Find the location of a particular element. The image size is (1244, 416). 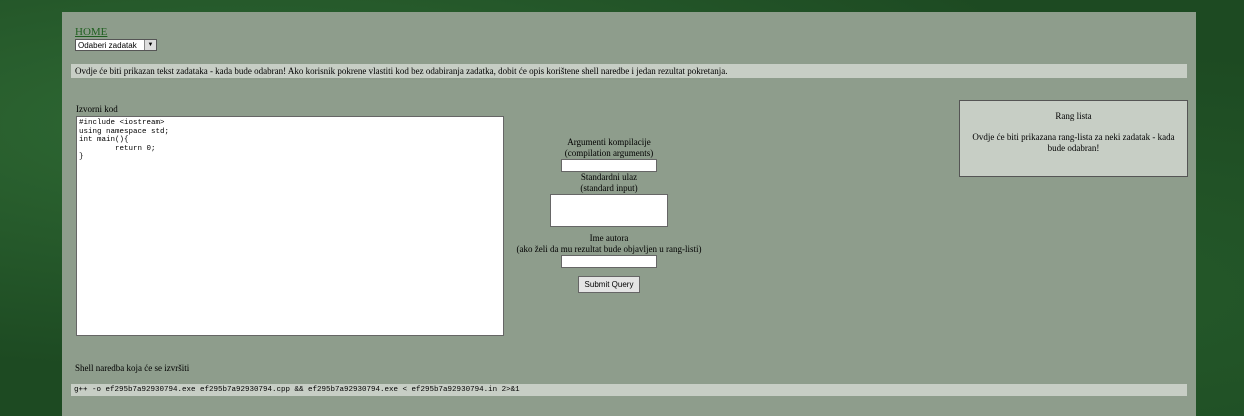

stdin-label: Standardni ulaz is located at coordinates (609, 177).